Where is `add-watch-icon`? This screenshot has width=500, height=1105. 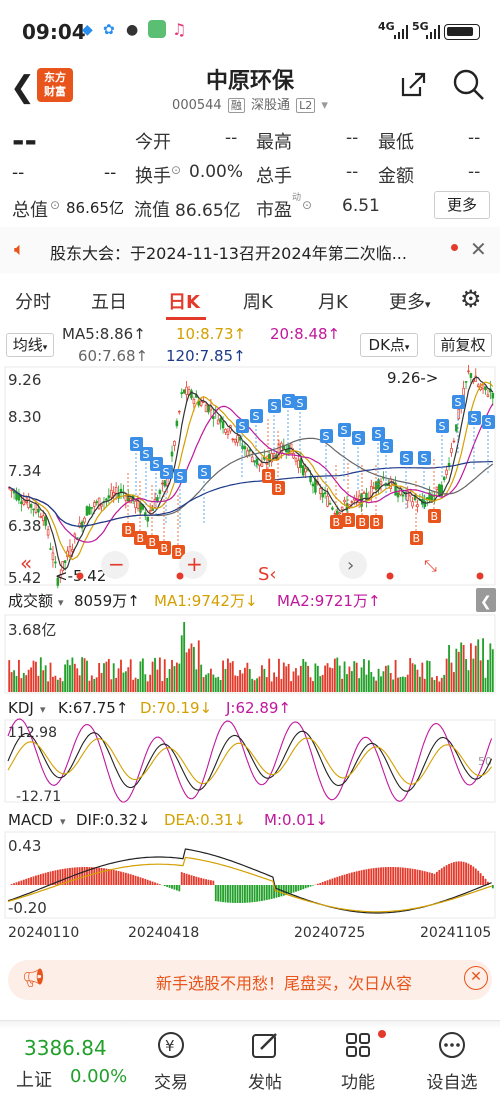
add-watch-icon is located at coordinates (452, 1048).